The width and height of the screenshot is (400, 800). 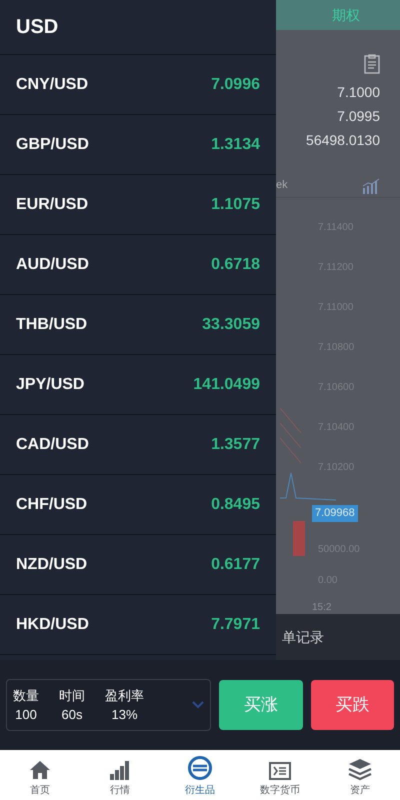 I want to click on nav-tab: 首页, so click(x=40, y=775).